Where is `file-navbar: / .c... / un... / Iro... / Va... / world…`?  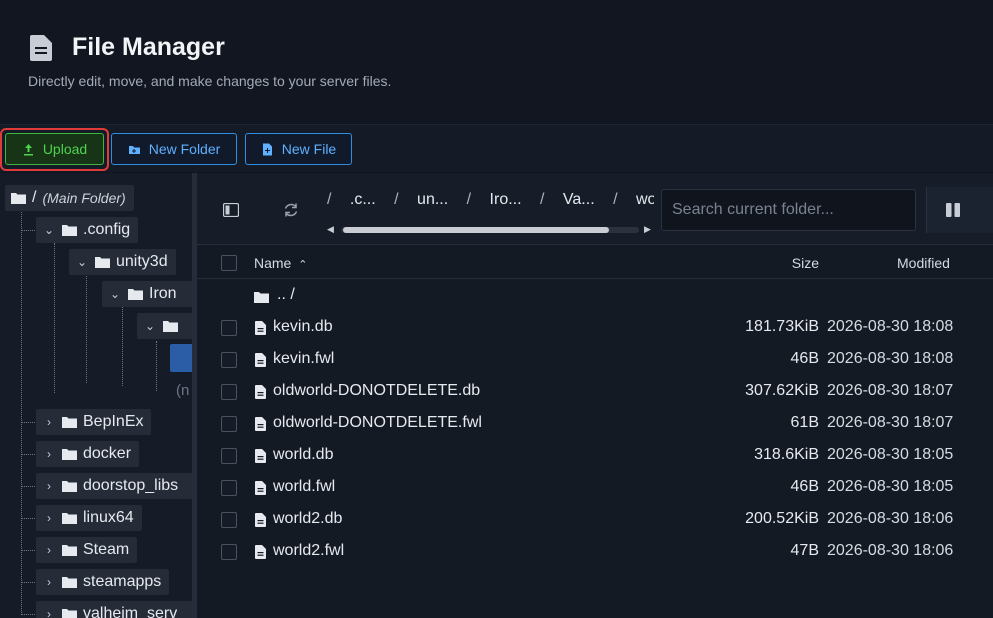 file-navbar: / .c... / un... / Iro... / Va... / world… is located at coordinates (595, 209).